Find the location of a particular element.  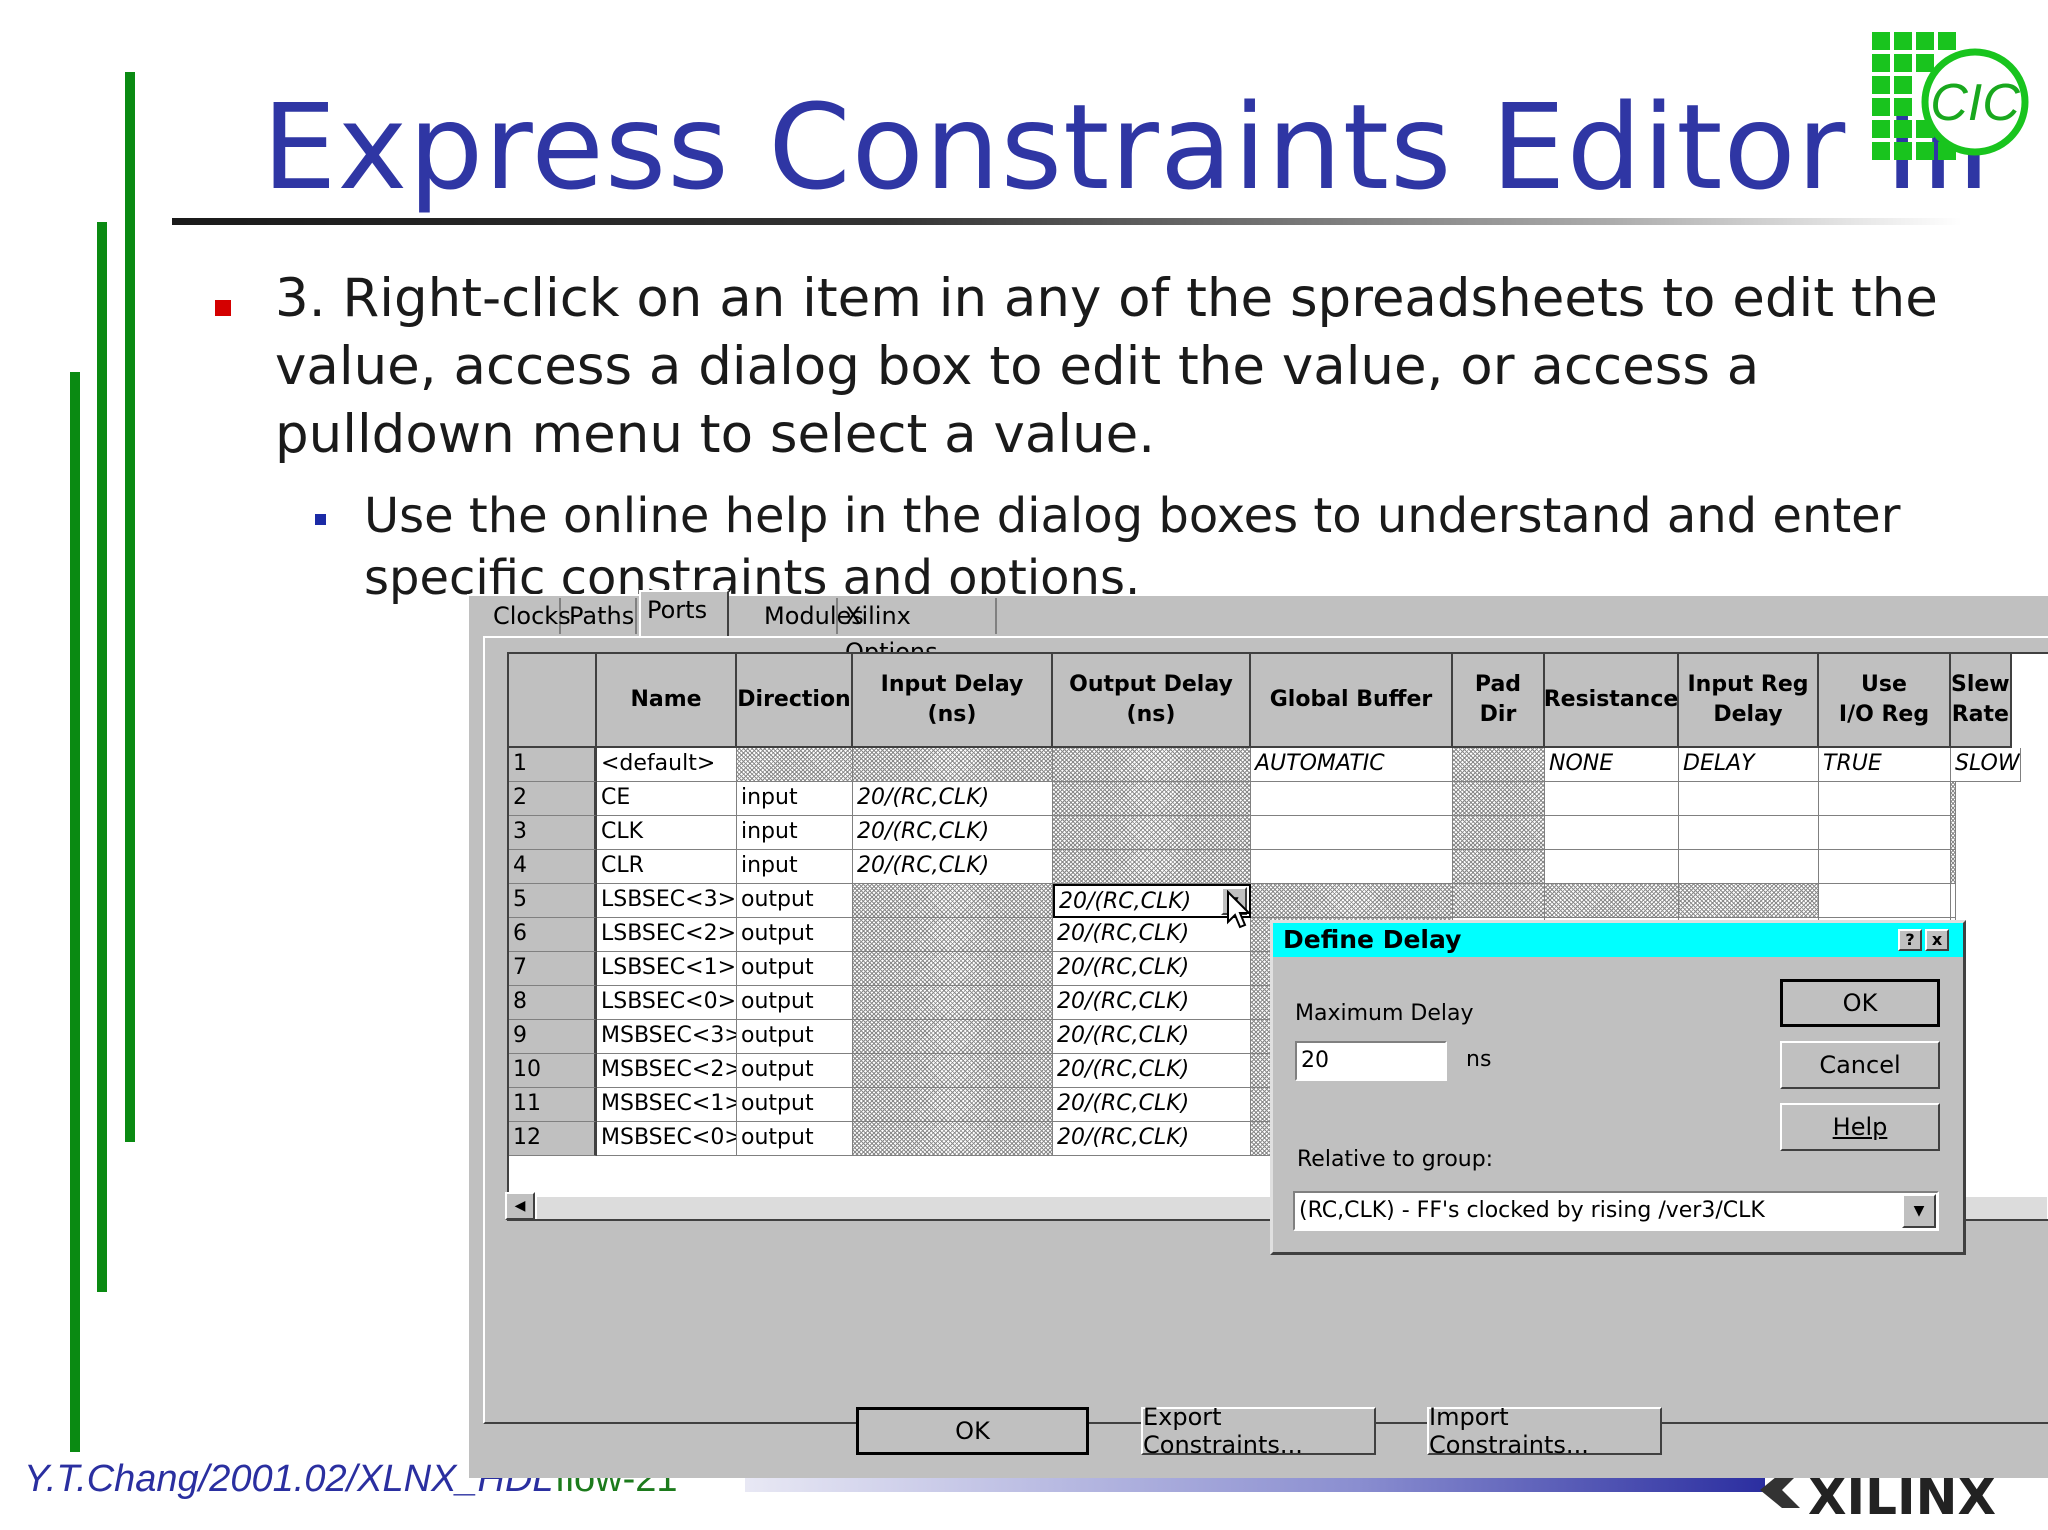

column-header: Name is located at coordinates (667, 701).